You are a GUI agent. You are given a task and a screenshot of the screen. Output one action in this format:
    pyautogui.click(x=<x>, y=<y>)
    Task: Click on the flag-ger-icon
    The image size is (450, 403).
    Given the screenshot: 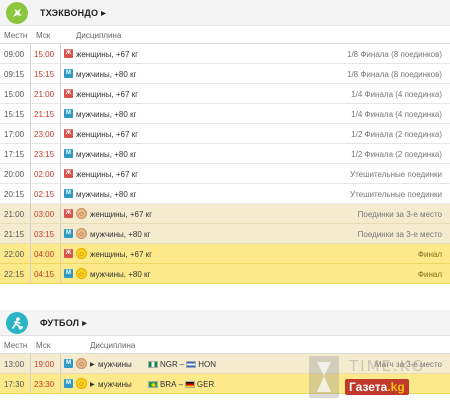 What is the action you would take?
    pyautogui.click(x=189, y=384)
    